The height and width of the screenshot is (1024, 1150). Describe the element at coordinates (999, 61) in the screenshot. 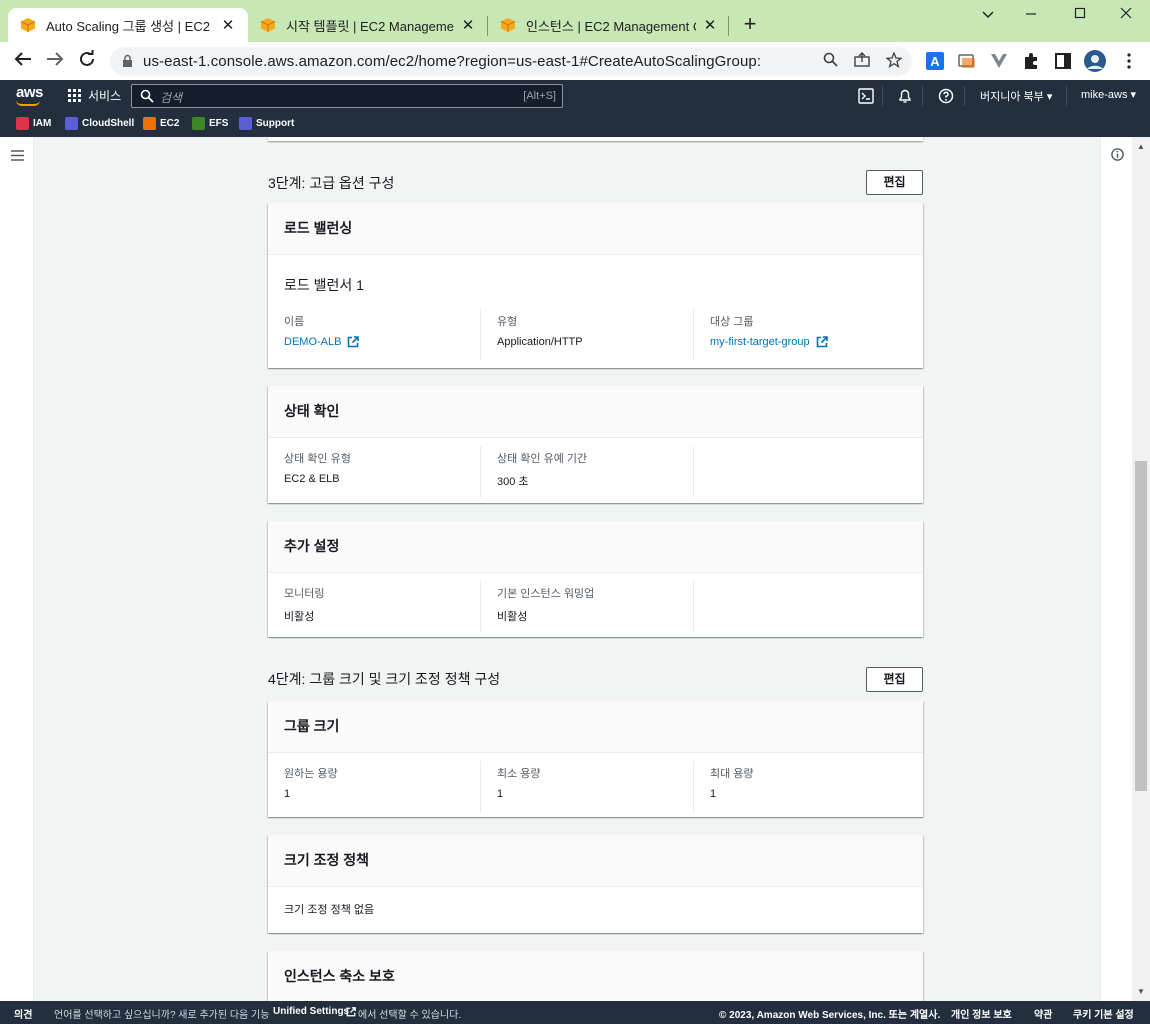

I see `vue-extension-icon` at that location.